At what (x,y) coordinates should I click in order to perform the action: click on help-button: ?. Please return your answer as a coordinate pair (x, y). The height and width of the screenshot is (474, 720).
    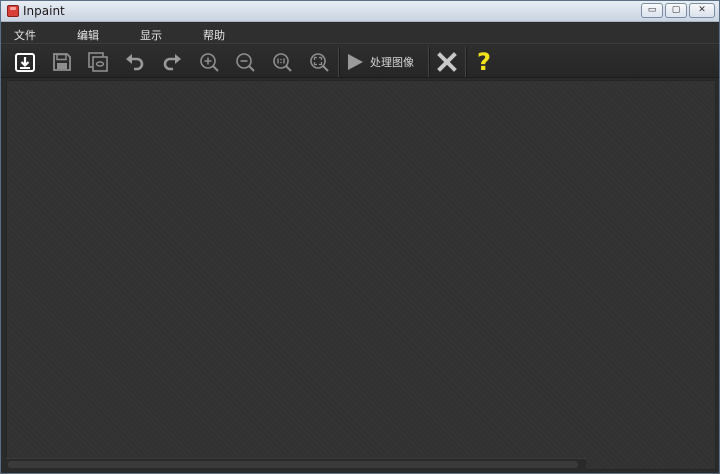
    Looking at the image, I should click on (484, 62).